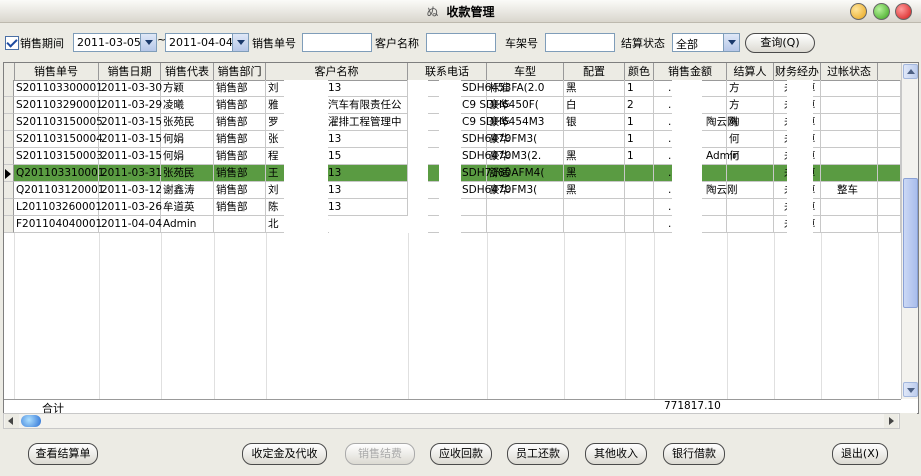 This screenshot has height=476, width=921. Describe the element at coordinates (525, 71) in the screenshot. I see `column-header: 车型` at that location.